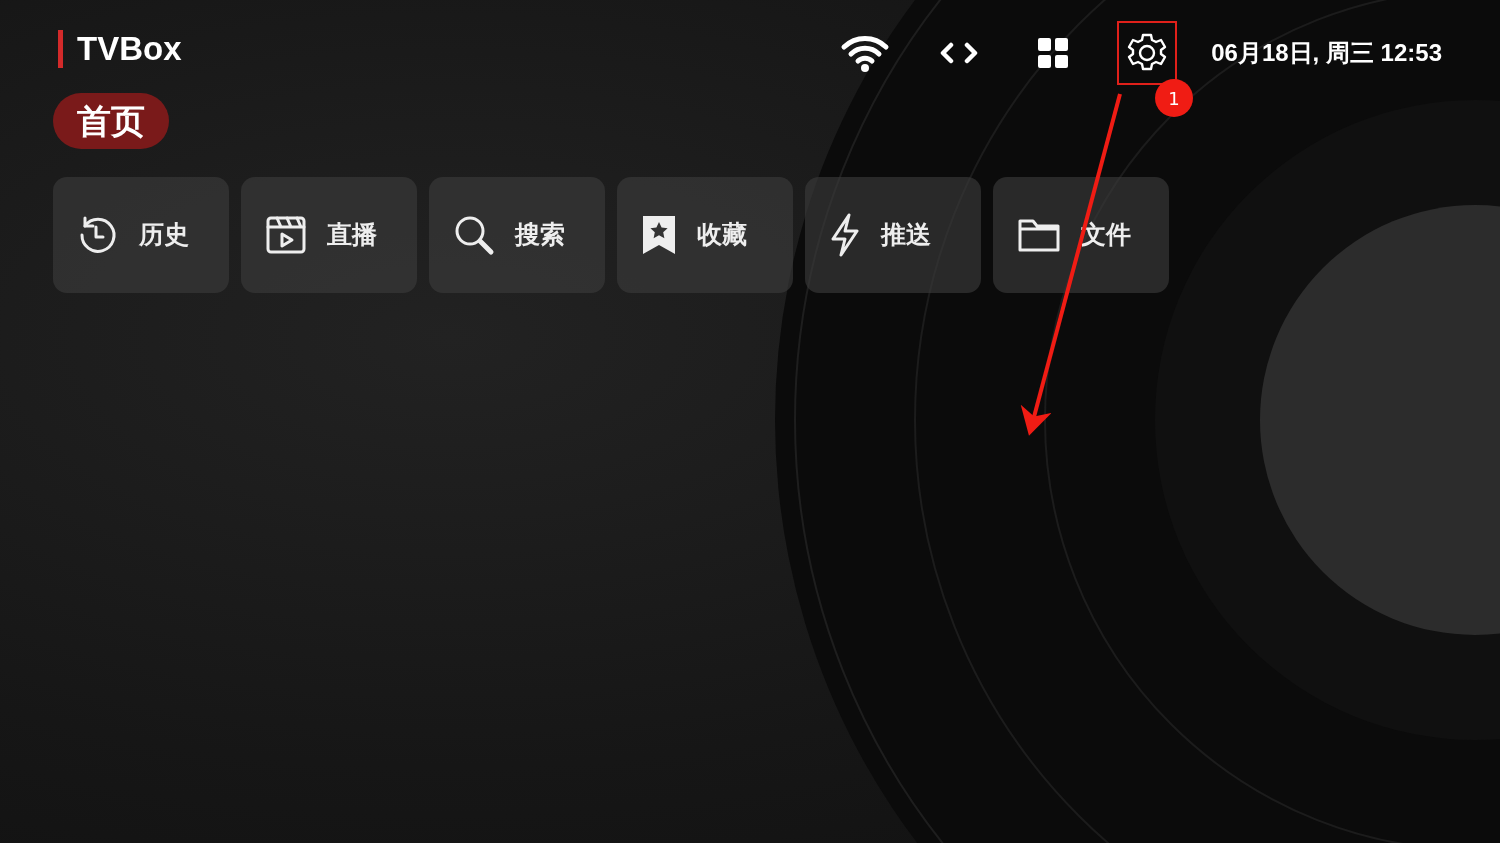 The width and height of the screenshot is (1500, 843). Describe the element at coordinates (1039, 235) in the screenshot. I see `folder-icon` at that location.